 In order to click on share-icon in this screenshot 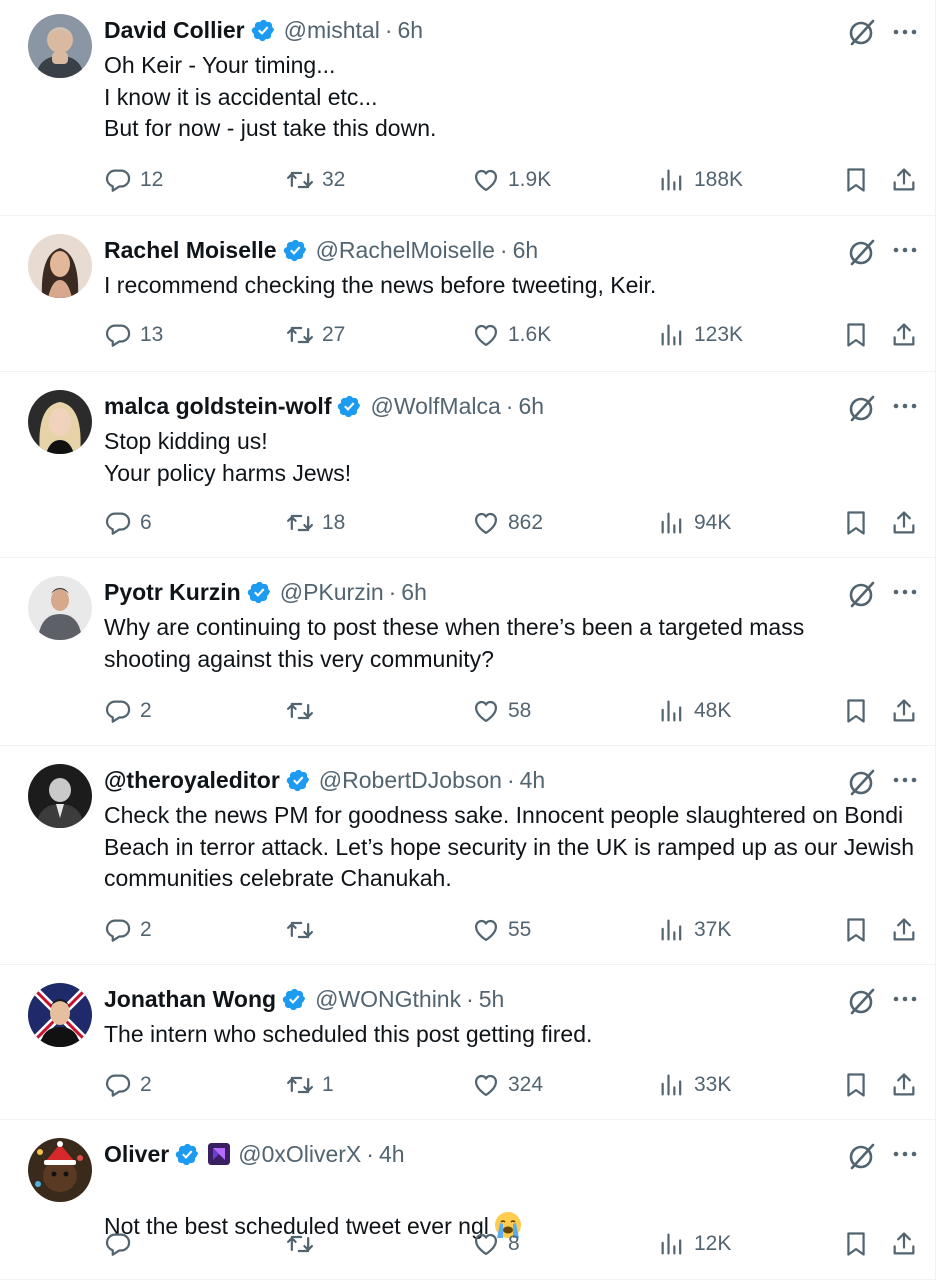, I will do `click(904, 334)`.